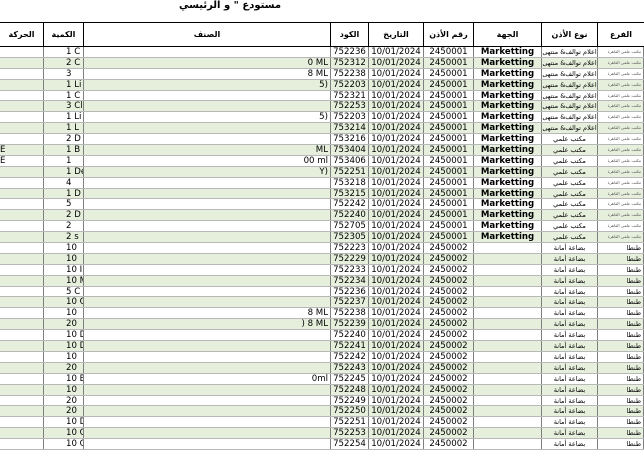 The image size is (644, 471). I want to click on cell-code: 752236, so click(350, 52).